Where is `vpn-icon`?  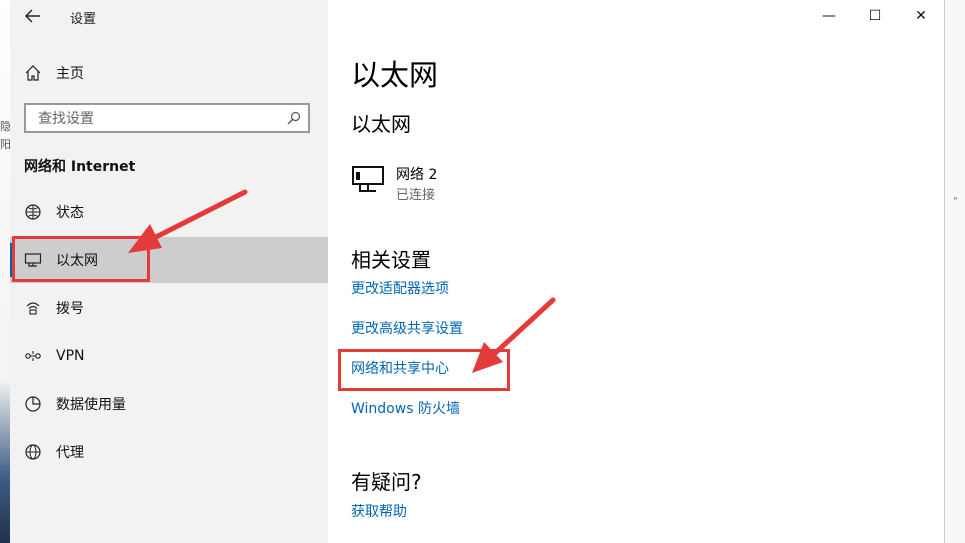 vpn-icon is located at coordinates (33, 356).